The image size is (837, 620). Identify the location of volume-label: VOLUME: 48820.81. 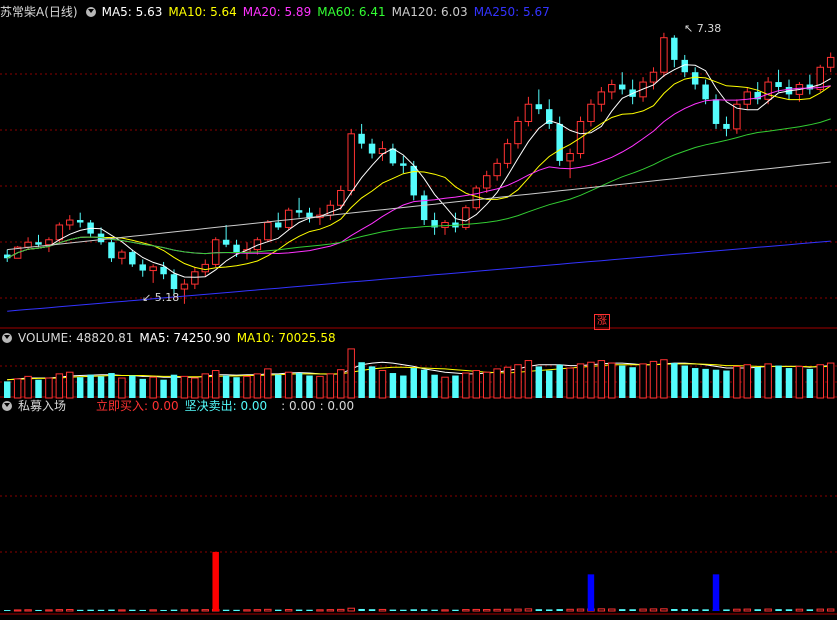
(76, 338).